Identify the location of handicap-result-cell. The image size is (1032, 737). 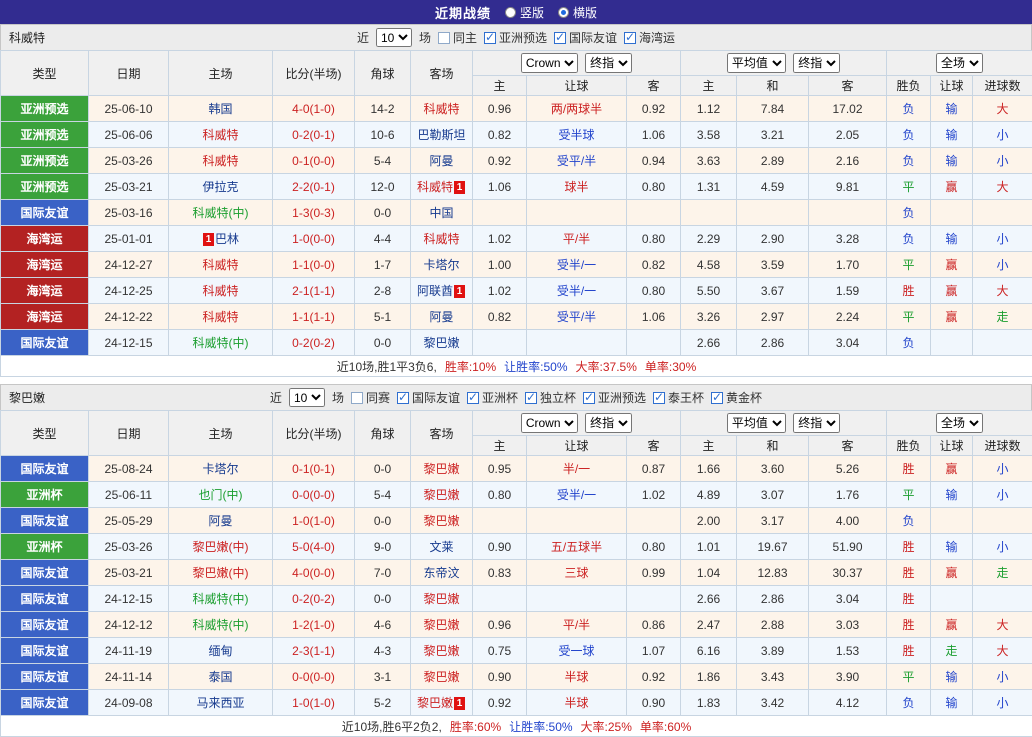
(952, 213).